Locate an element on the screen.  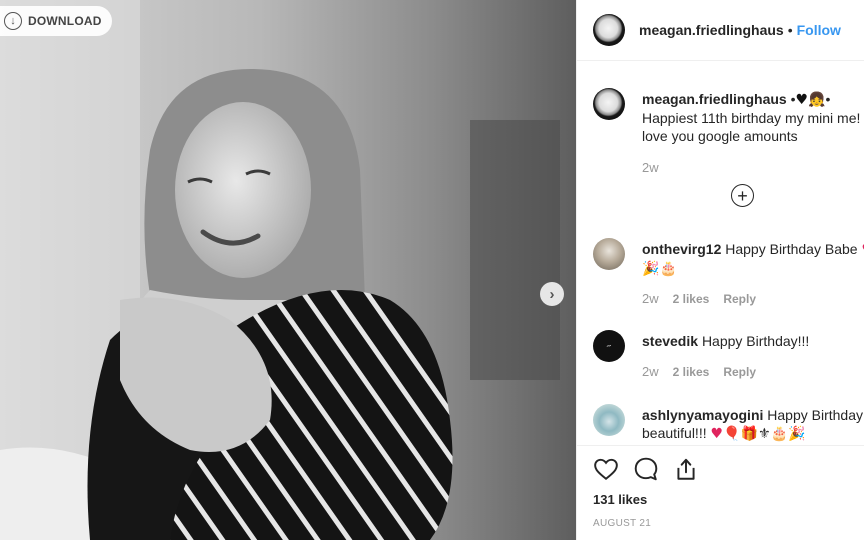
download-button: ↓ DOWNLOAD is located at coordinates (56, 21).